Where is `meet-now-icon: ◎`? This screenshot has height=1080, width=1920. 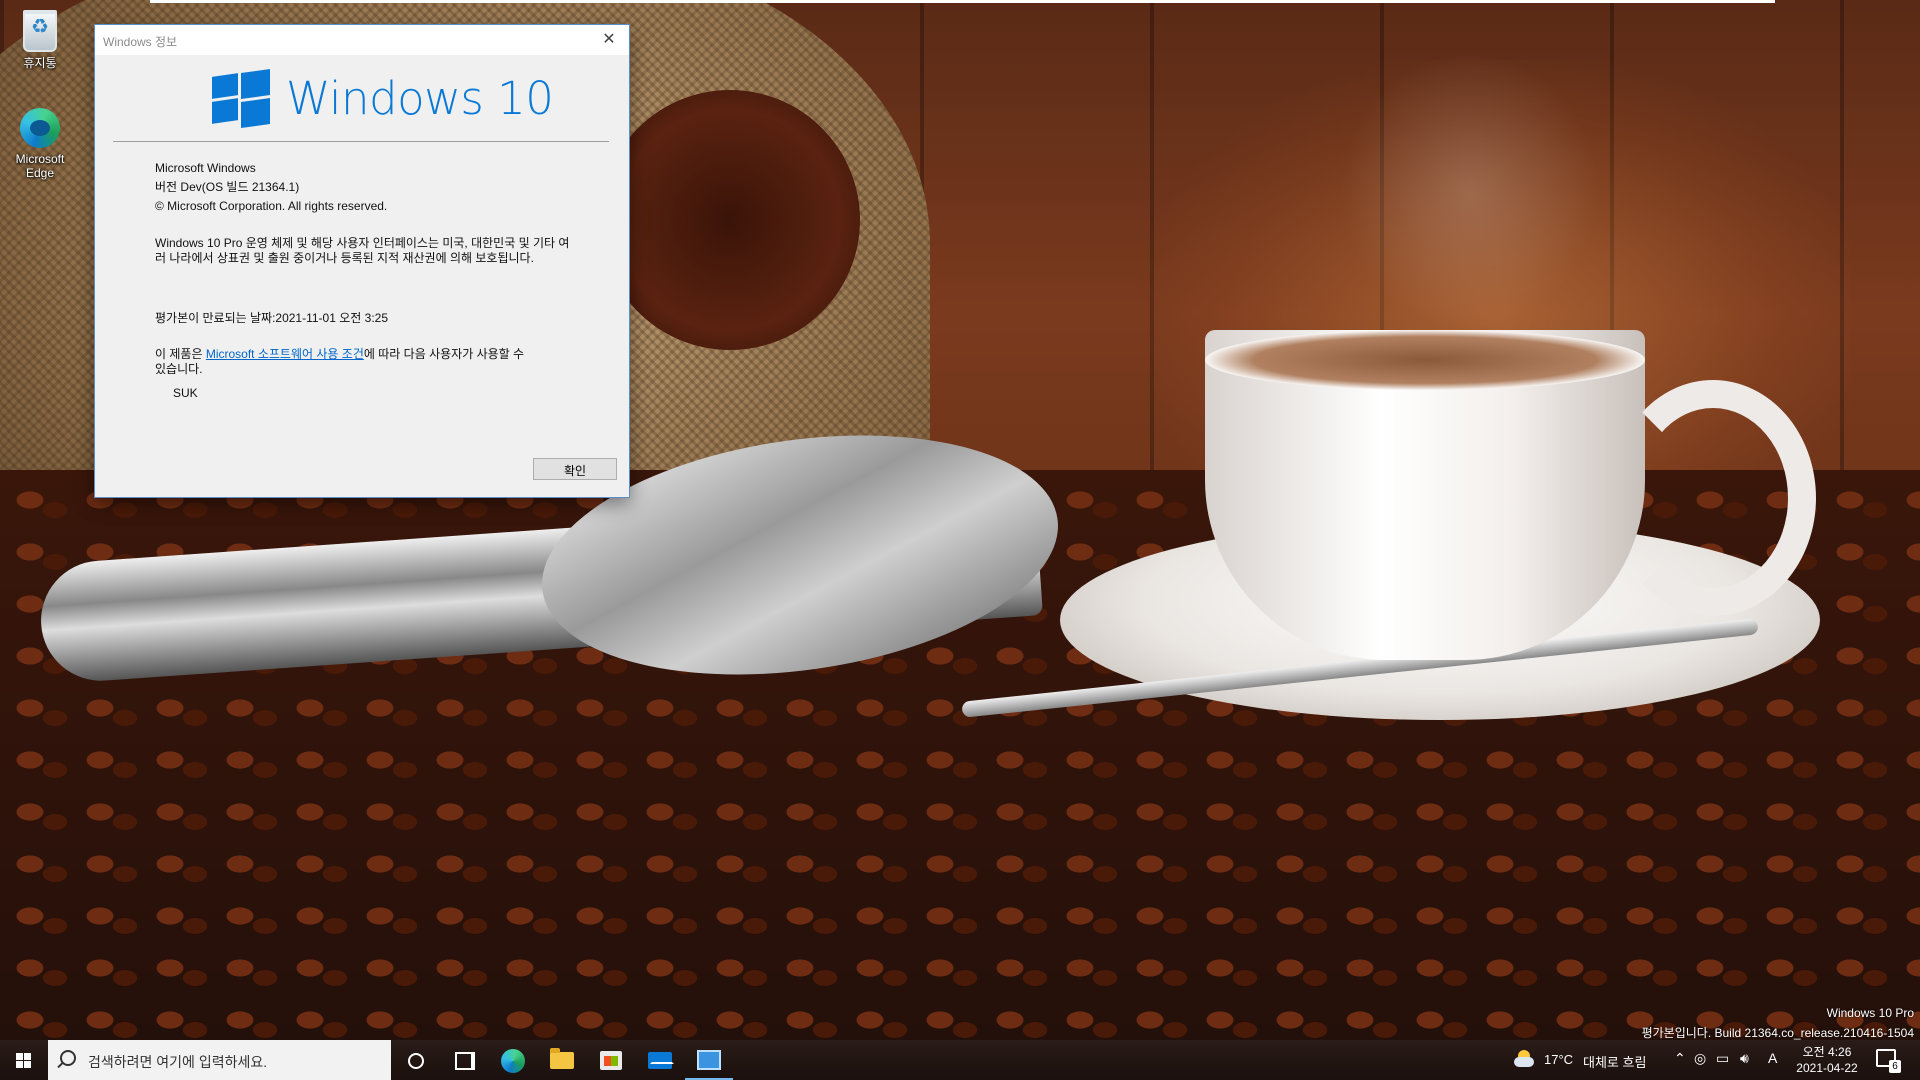 meet-now-icon: ◎ is located at coordinates (1700, 1058).